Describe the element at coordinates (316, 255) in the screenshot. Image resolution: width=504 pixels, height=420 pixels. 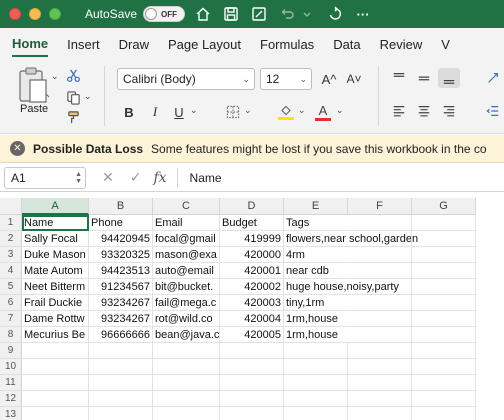
I see `grid-cell: 4rm` at that location.